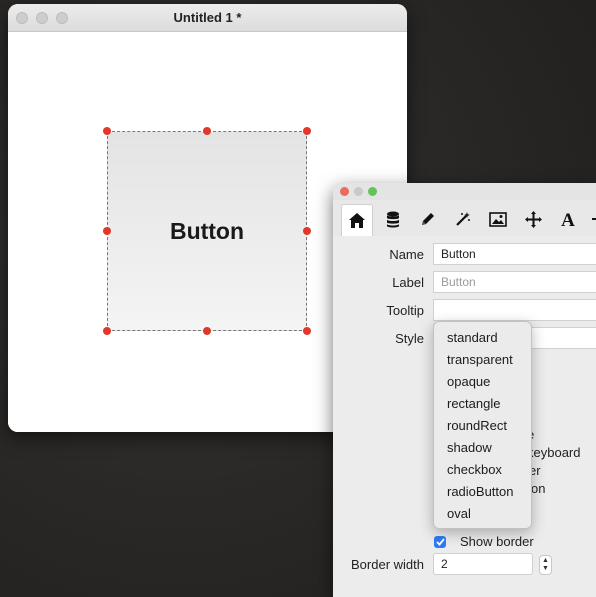  I want to click on menu-item-oval: oval, so click(482, 514).